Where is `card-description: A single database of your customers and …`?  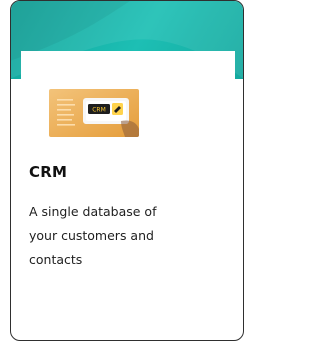
card-description: A single database of your customers and … is located at coordinates (124, 236).